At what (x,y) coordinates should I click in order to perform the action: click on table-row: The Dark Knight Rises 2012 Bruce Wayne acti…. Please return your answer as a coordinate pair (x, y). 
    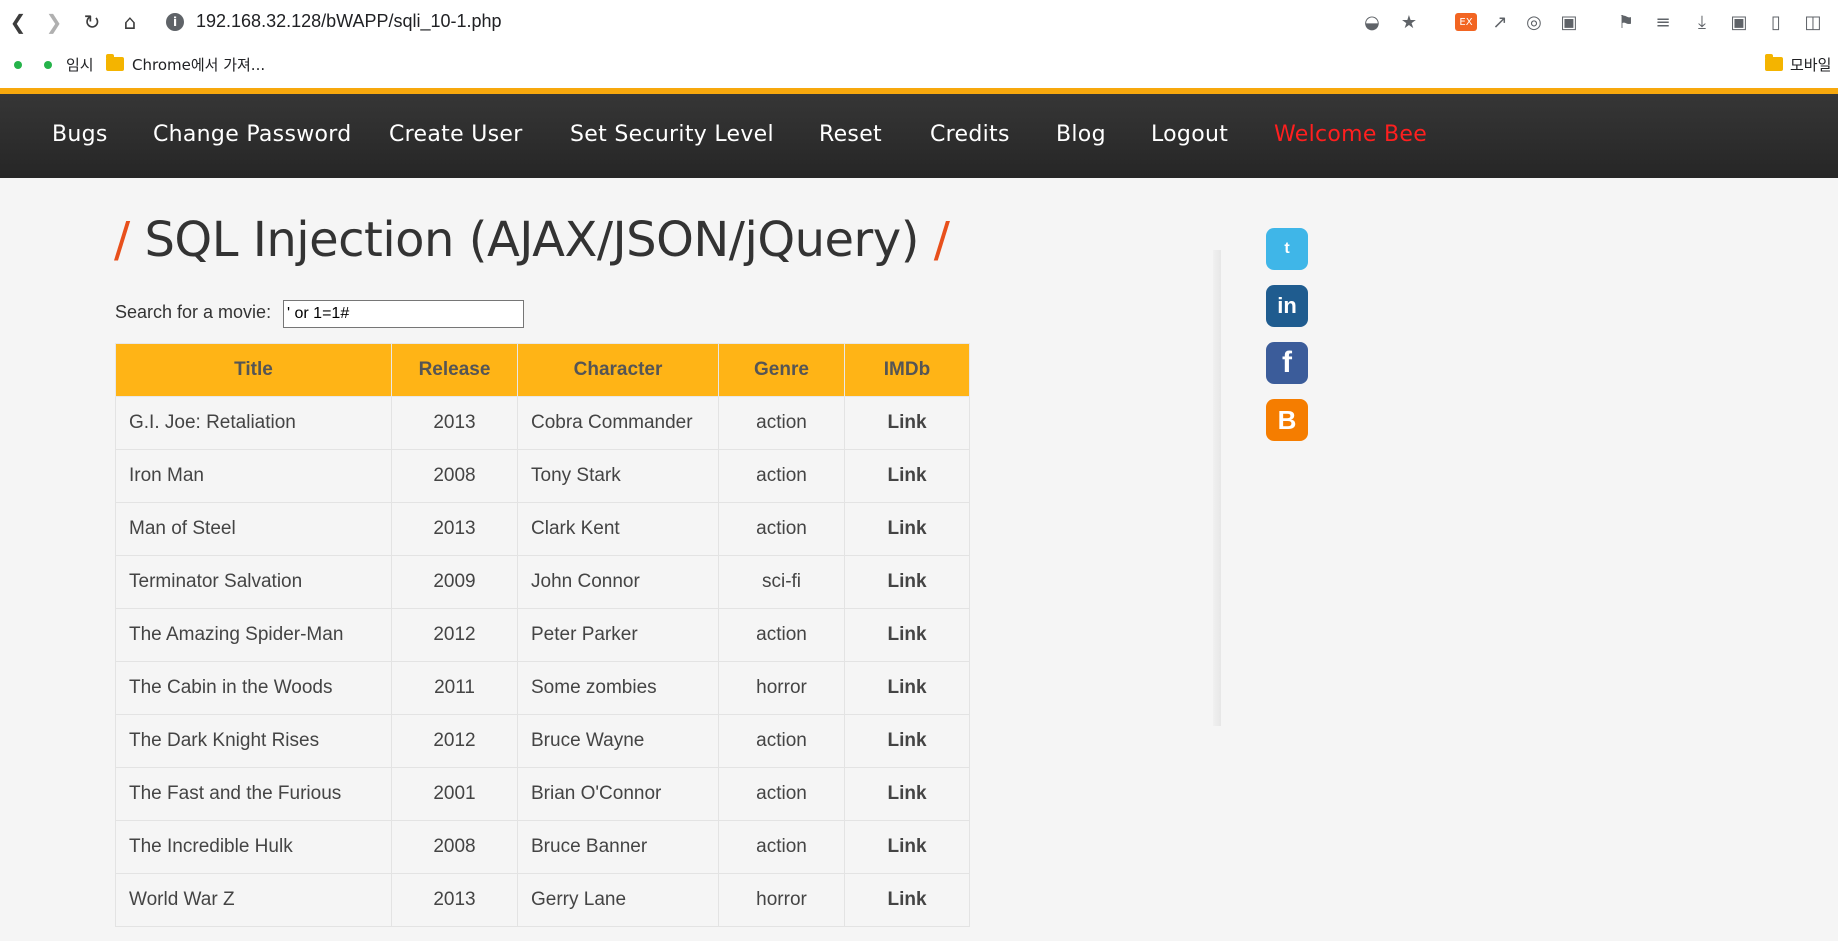
    Looking at the image, I should click on (542, 741).